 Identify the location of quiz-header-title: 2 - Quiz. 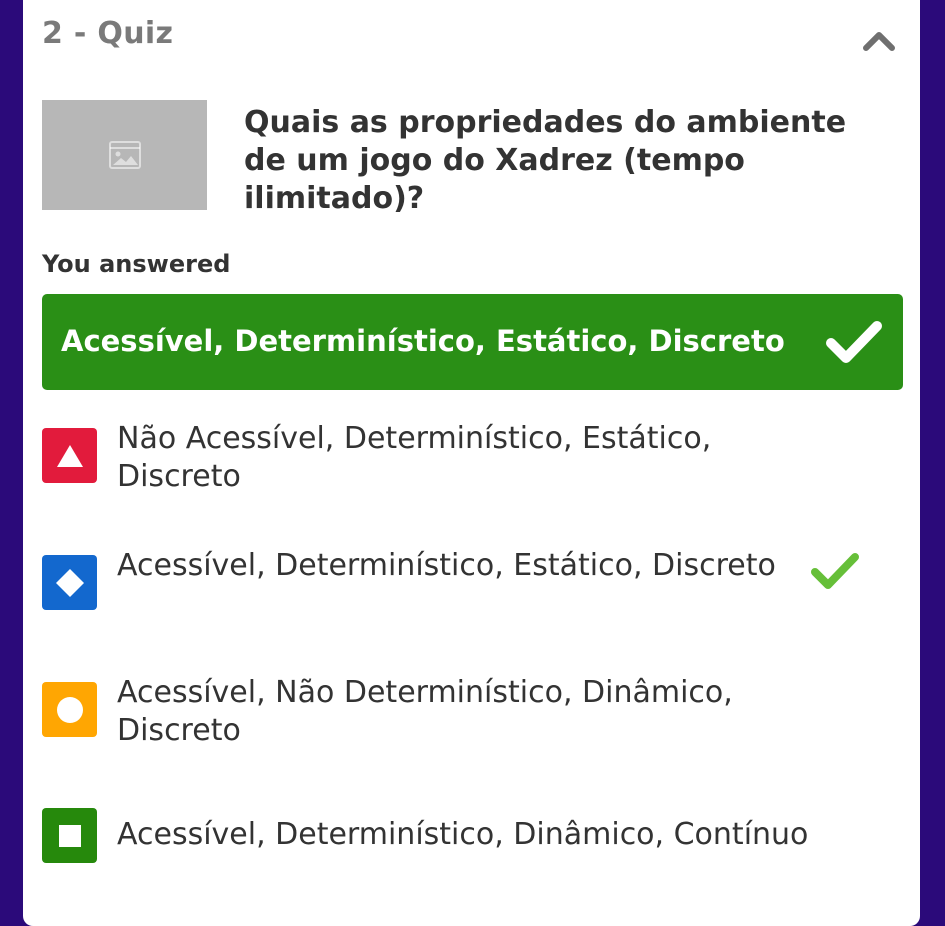
(108, 33).